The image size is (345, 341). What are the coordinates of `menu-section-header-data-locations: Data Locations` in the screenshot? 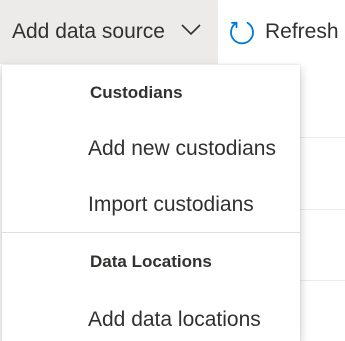 It's located at (151, 261).